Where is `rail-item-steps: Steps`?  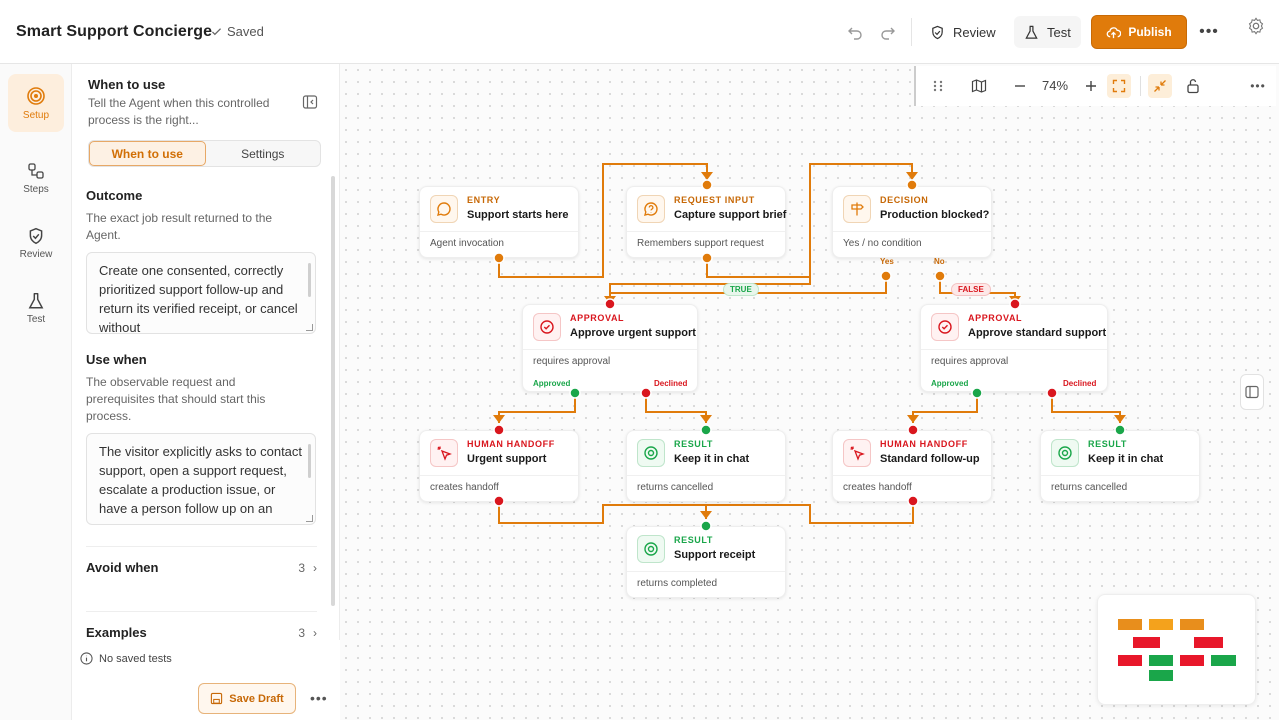
rail-item-steps: Steps is located at coordinates (36, 178).